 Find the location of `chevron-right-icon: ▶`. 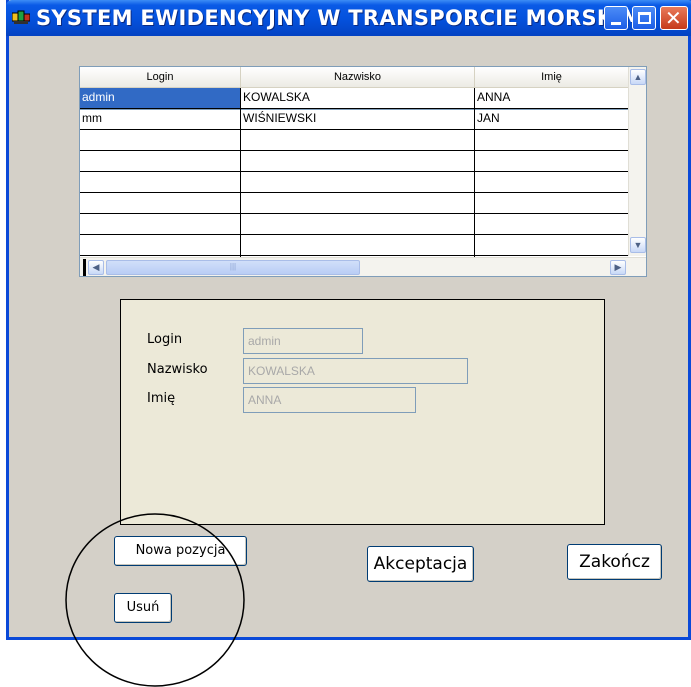

chevron-right-icon: ▶ is located at coordinates (618, 267).